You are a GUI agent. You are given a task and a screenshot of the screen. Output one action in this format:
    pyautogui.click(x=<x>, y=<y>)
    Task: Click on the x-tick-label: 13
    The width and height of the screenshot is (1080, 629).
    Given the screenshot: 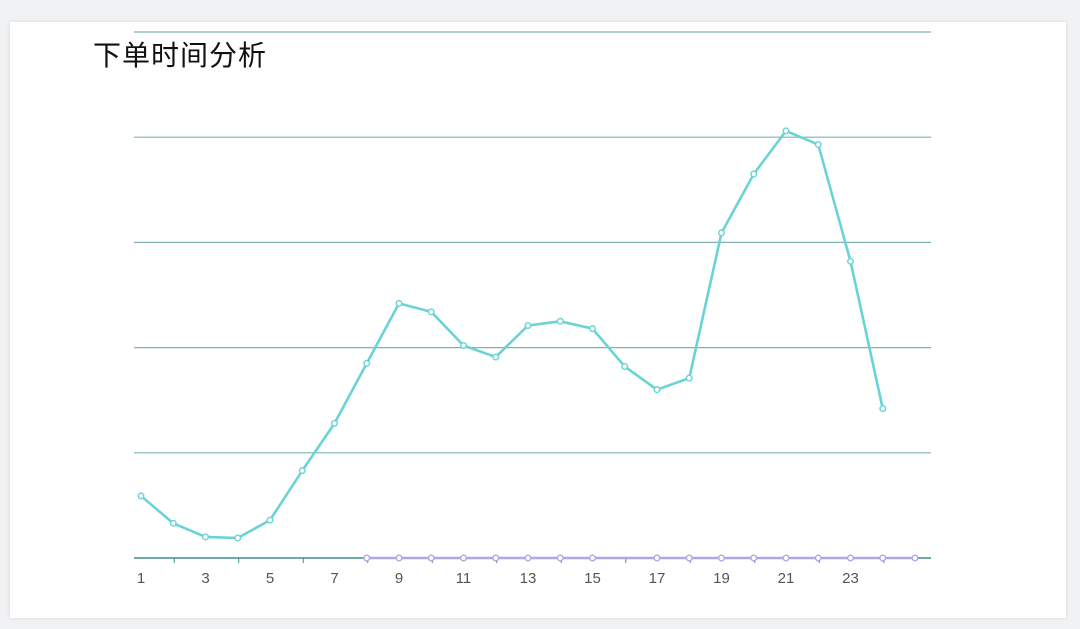 What is the action you would take?
    pyautogui.click(x=528, y=578)
    